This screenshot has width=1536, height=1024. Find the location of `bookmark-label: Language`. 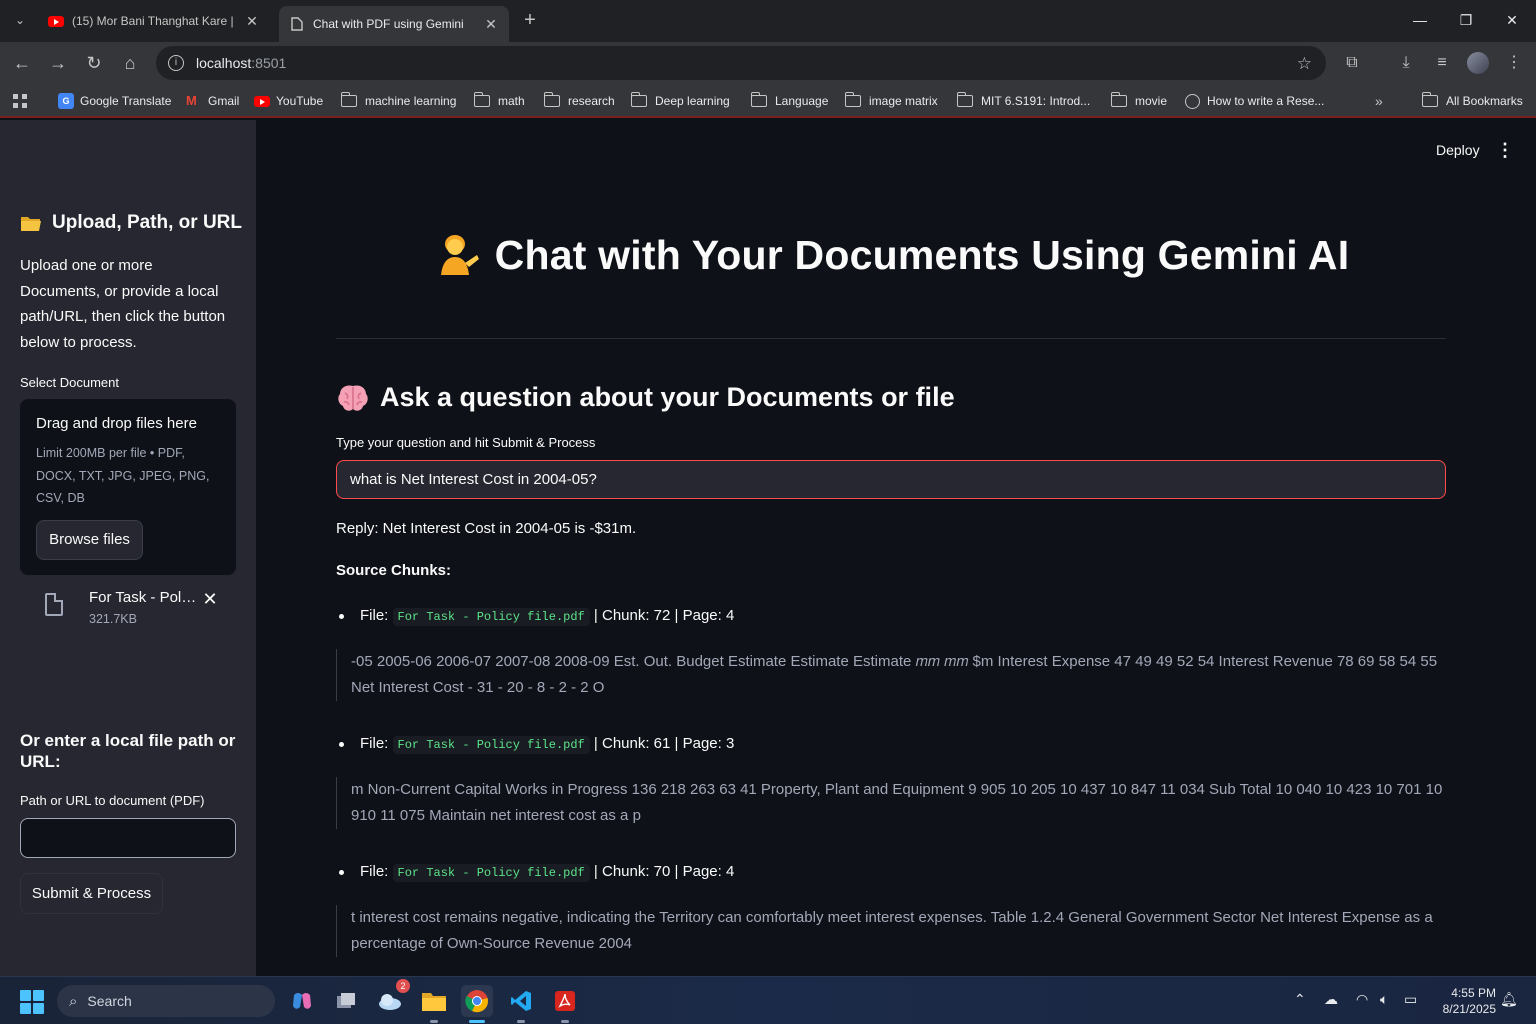

bookmark-label: Language is located at coordinates (802, 101).